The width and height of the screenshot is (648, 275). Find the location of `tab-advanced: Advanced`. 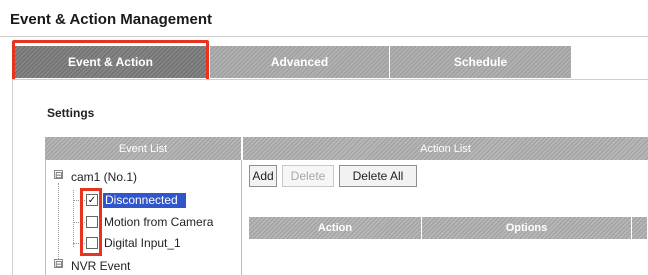

tab-advanced: Advanced is located at coordinates (300, 62).